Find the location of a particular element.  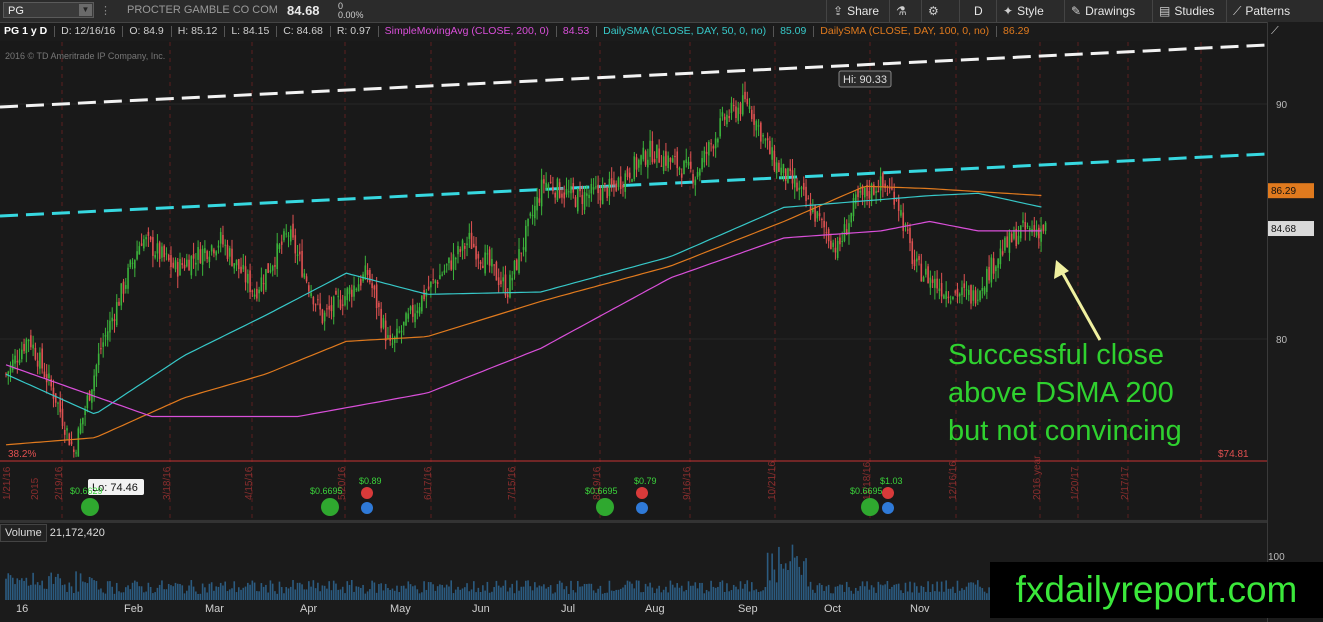

price-axis is located at coordinates (1295, 322).